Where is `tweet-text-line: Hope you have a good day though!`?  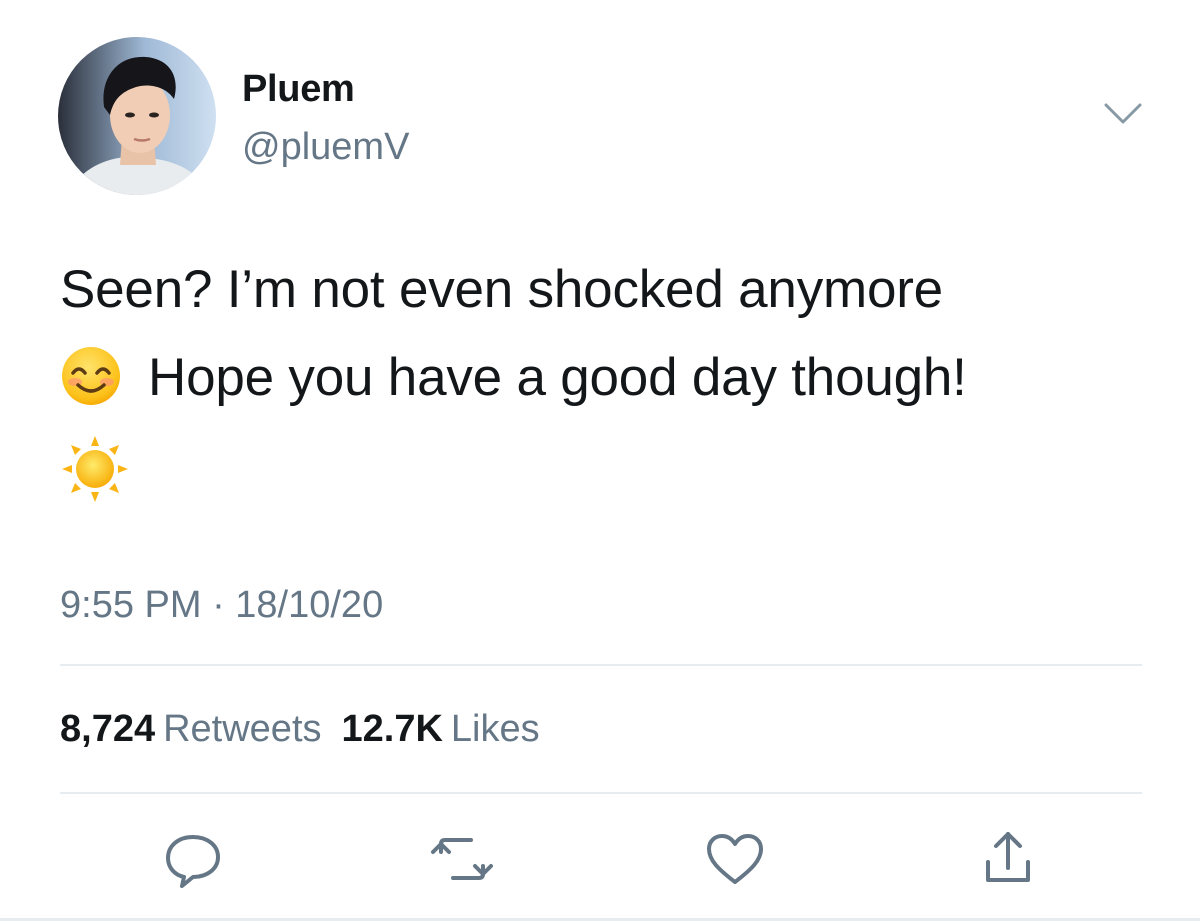
tweet-text-line: Hope you have a good day though! is located at coordinates (615, 378).